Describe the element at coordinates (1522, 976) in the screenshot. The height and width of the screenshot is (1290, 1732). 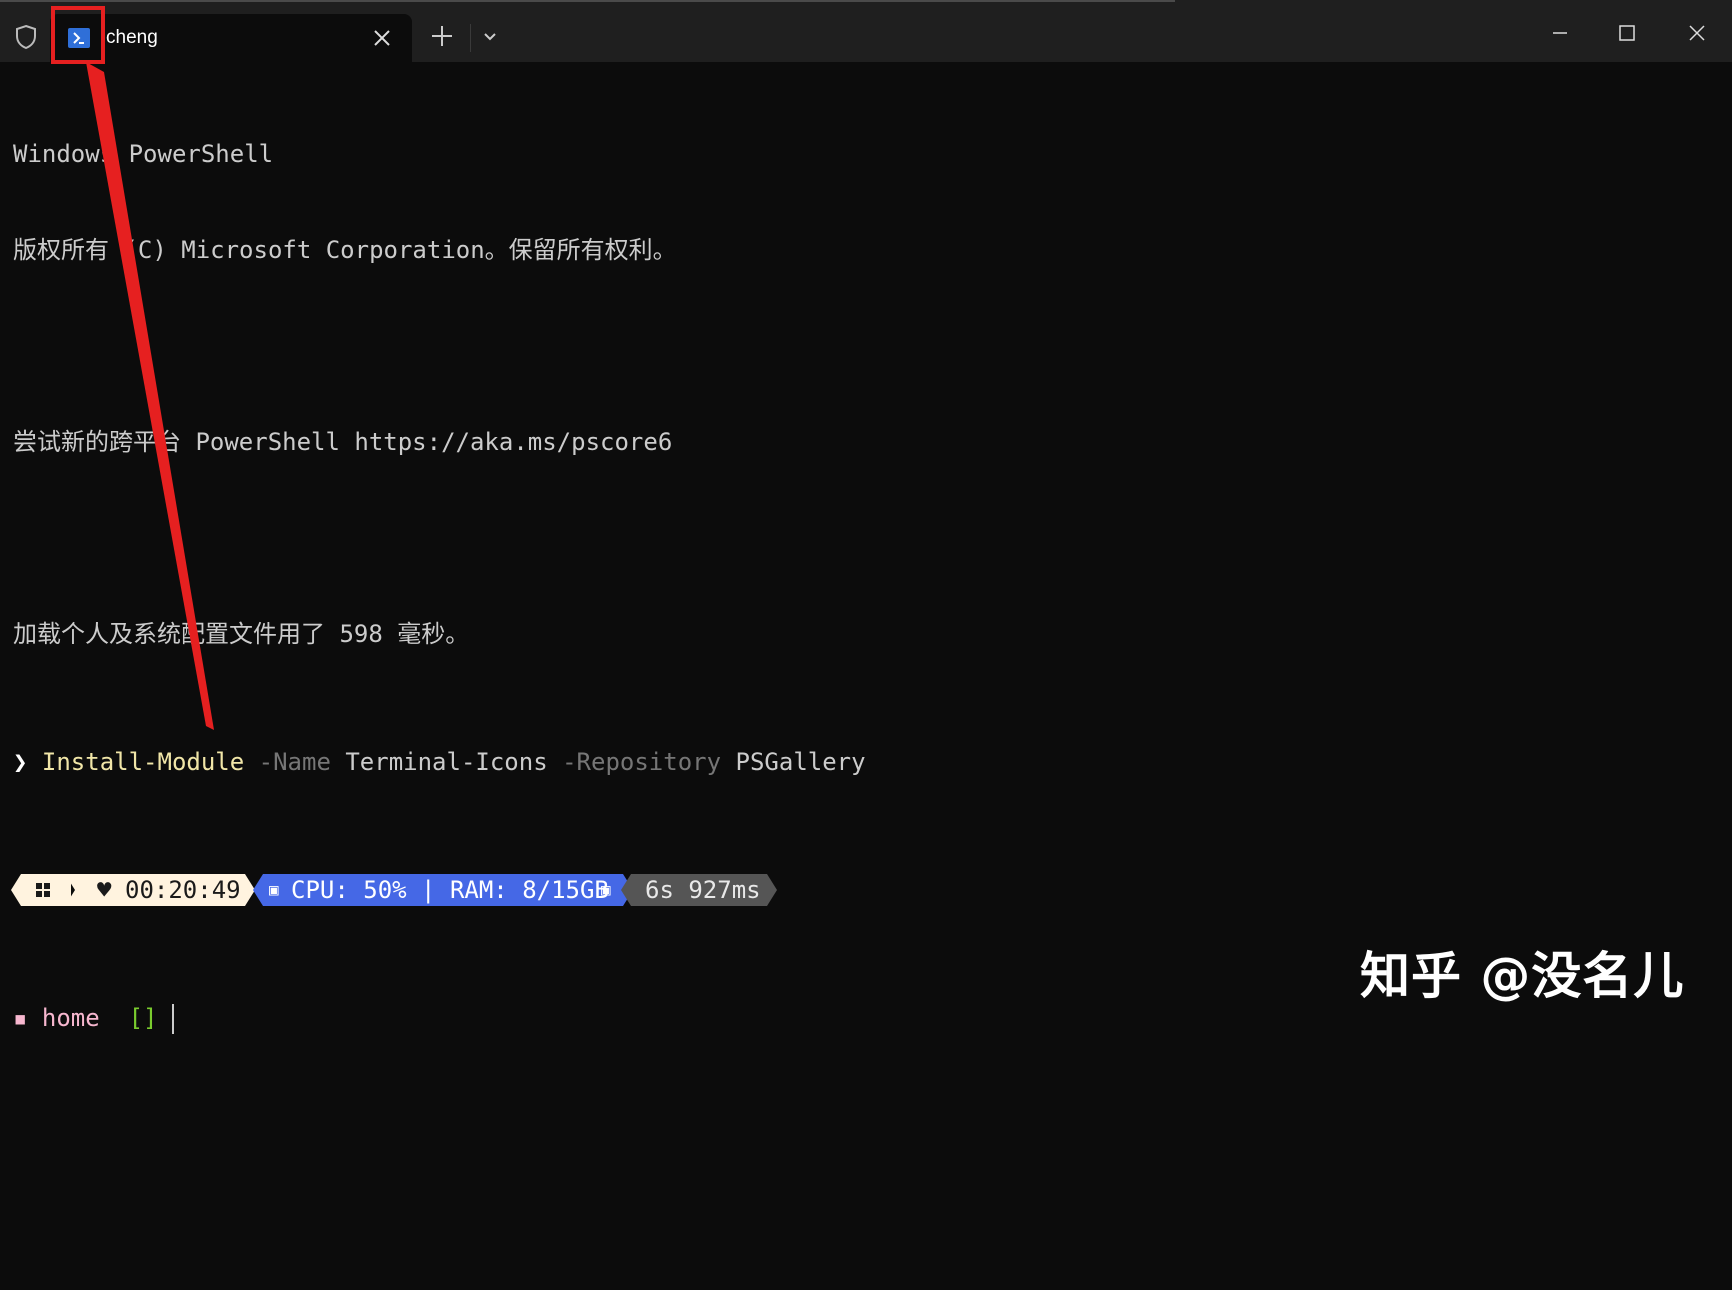
I see `watermark: 知乎 @没名儿` at that location.